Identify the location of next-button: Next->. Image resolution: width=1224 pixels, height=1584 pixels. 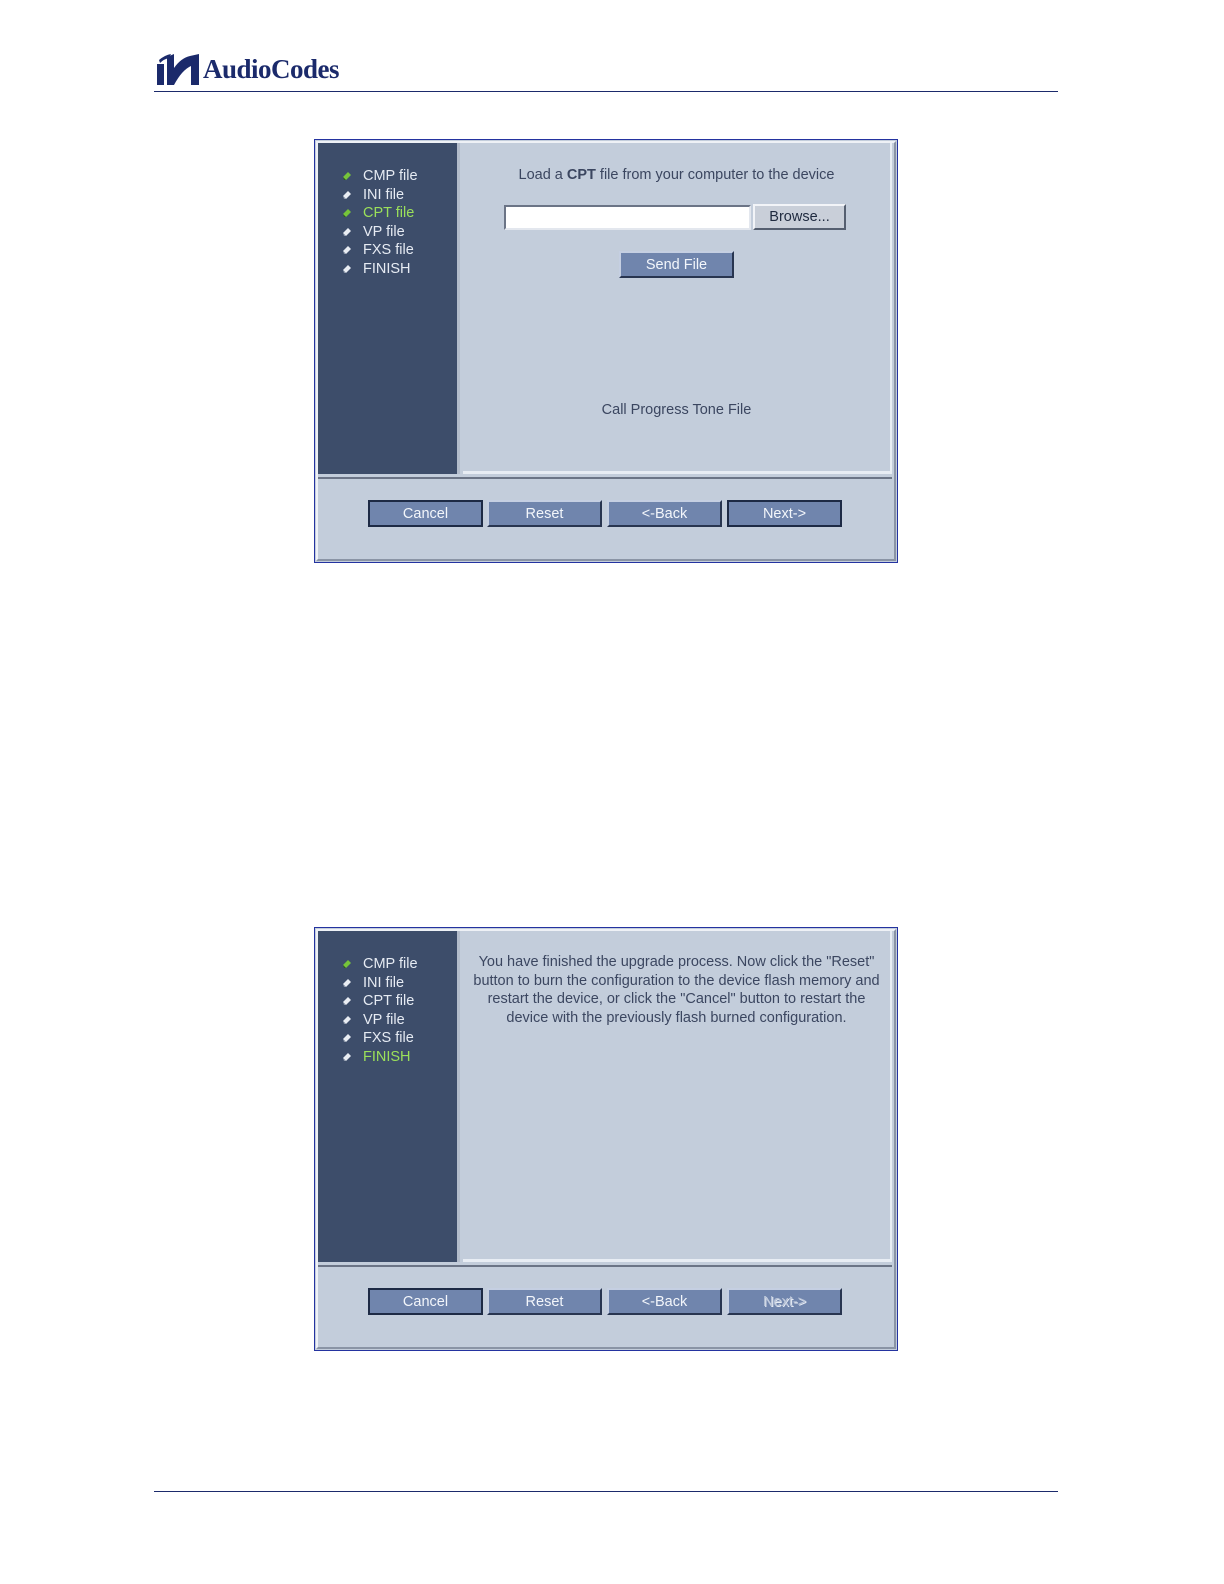
(784, 513).